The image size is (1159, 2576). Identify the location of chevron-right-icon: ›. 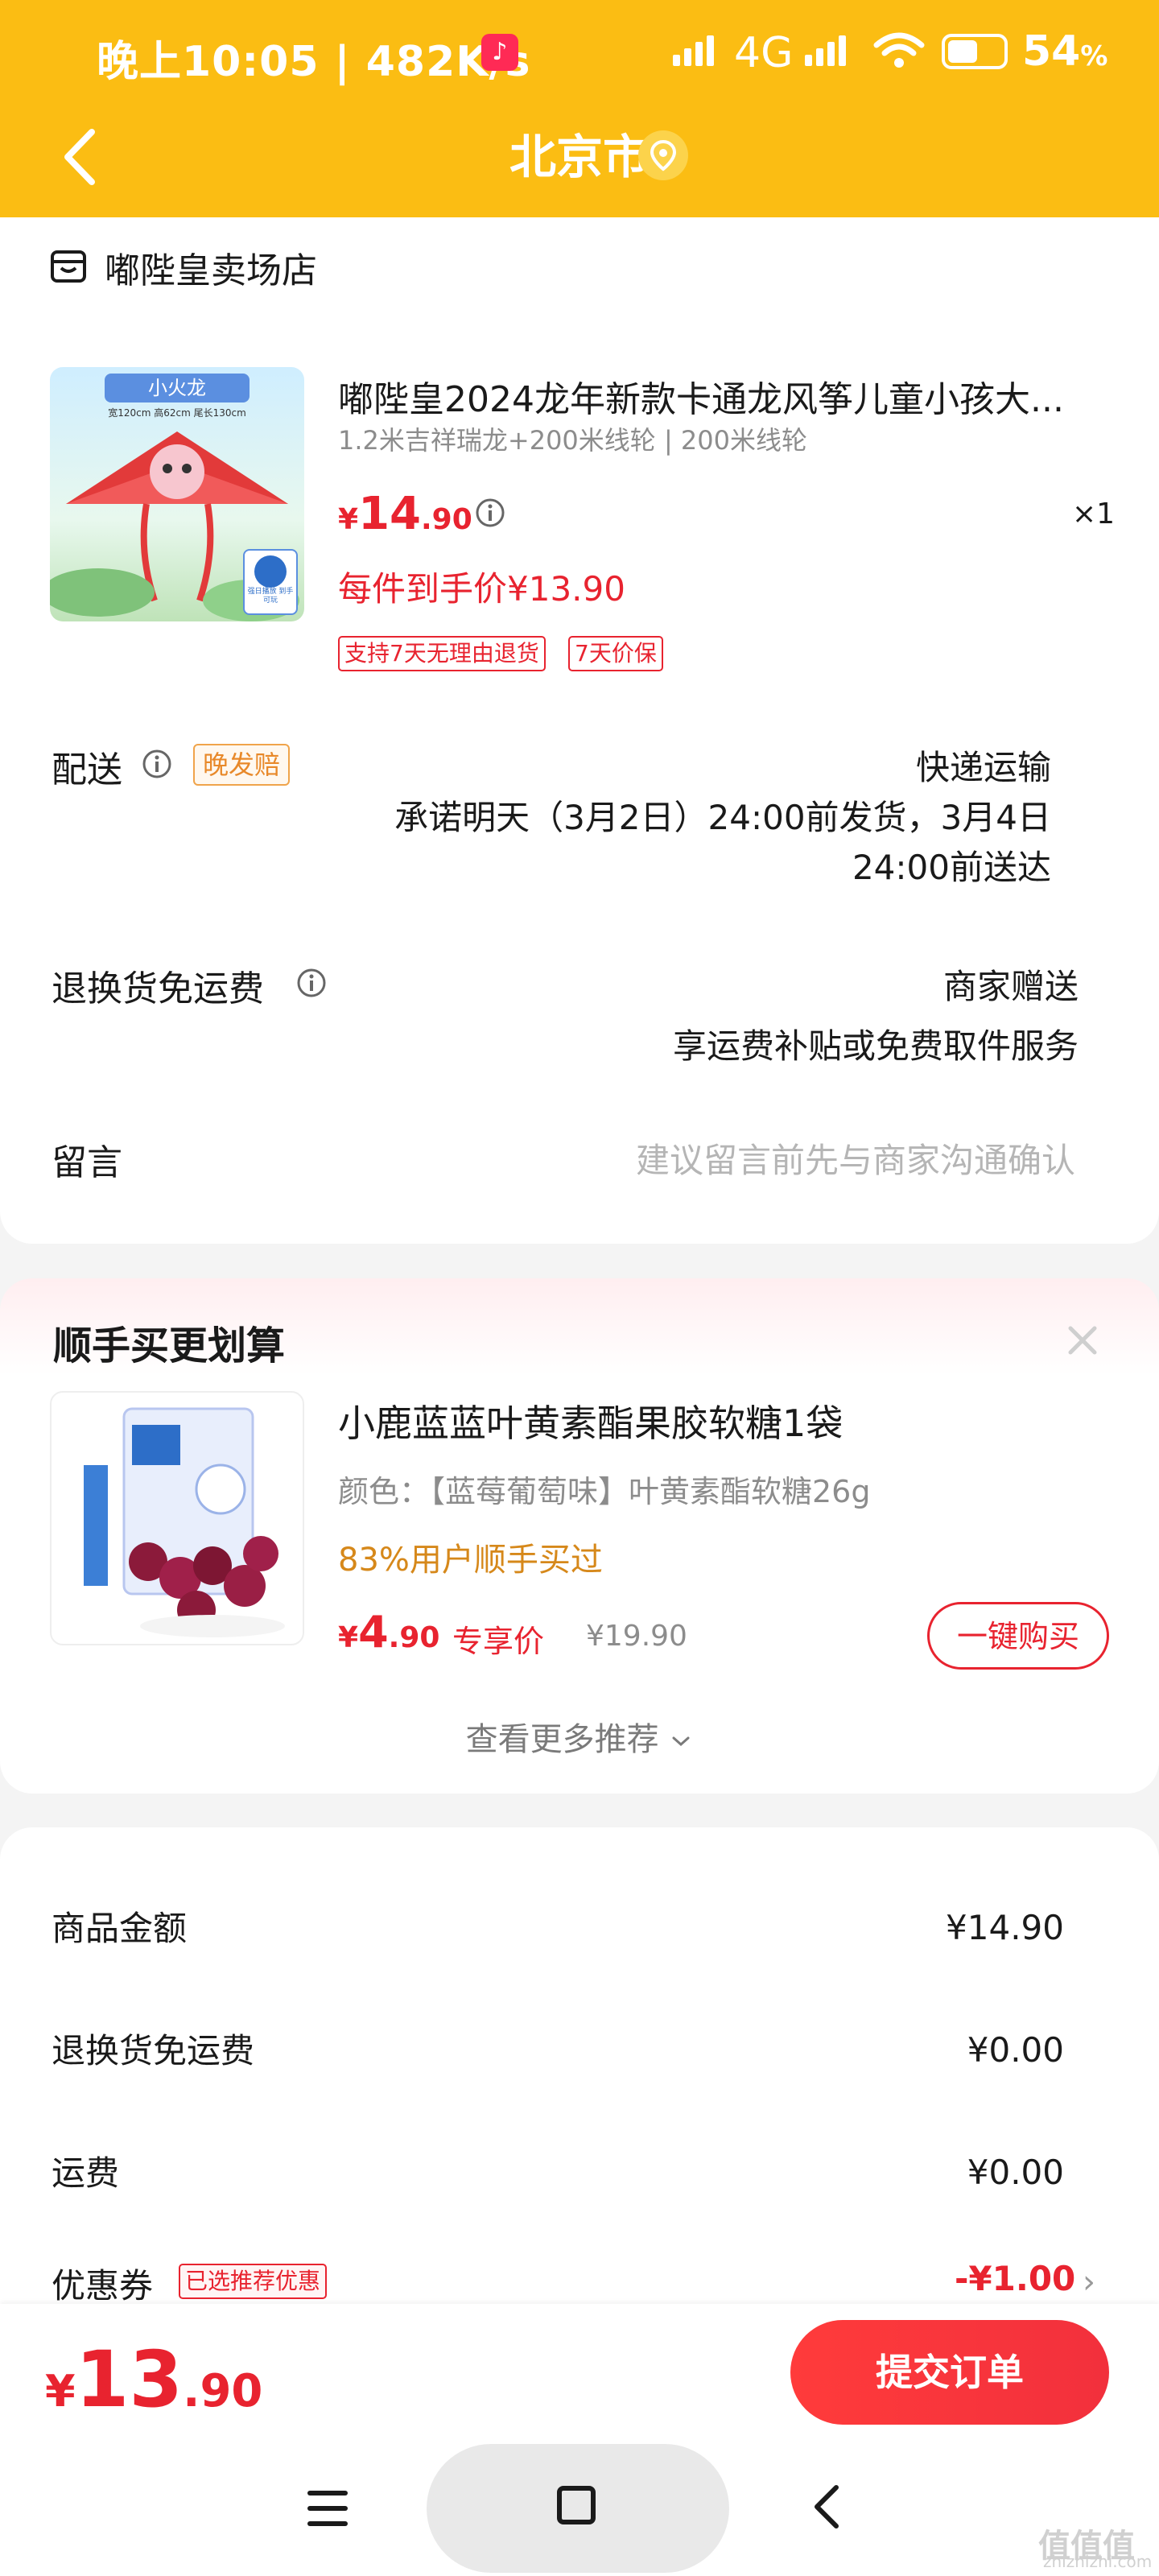
(1089, 2282).